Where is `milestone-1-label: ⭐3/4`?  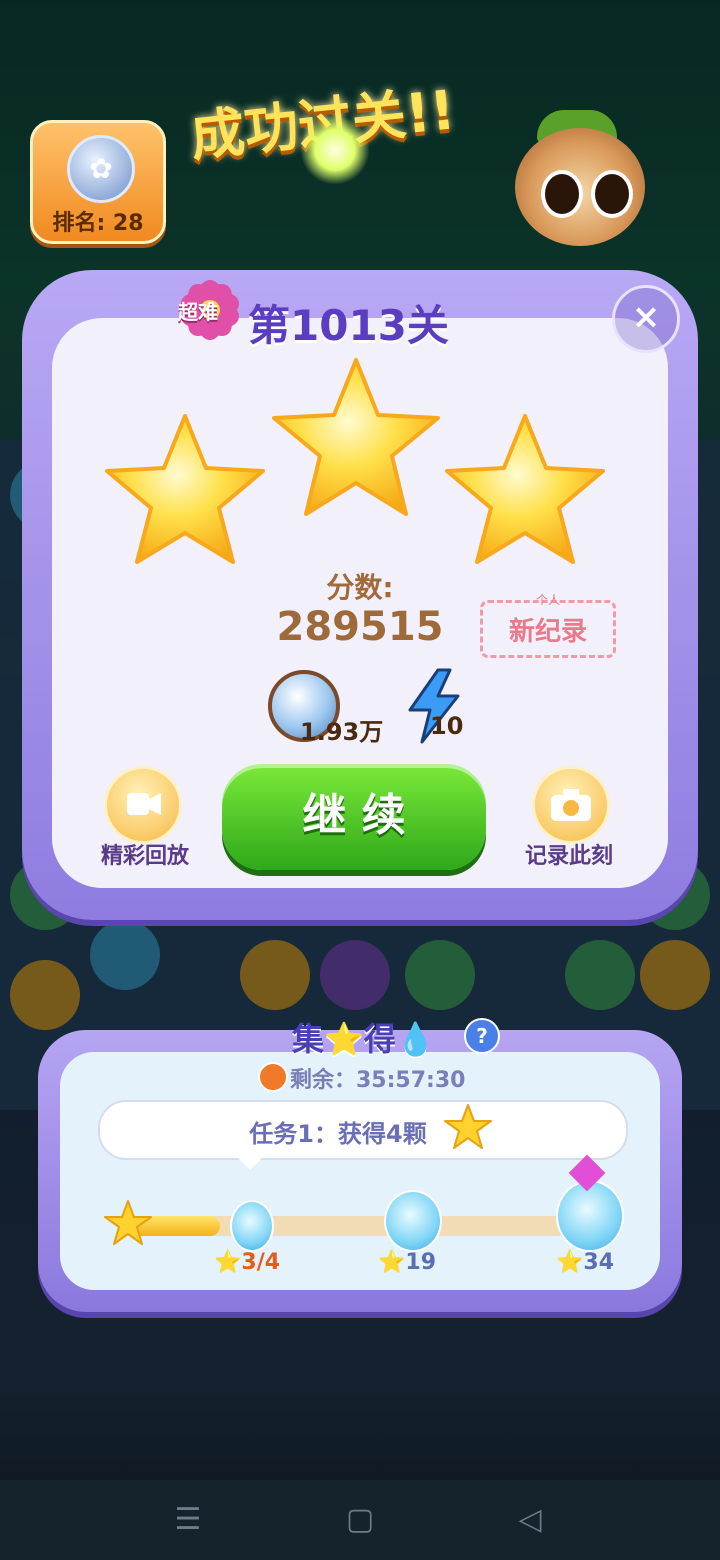
milestone-1-label: ⭐3/4 is located at coordinates (247, 1262).